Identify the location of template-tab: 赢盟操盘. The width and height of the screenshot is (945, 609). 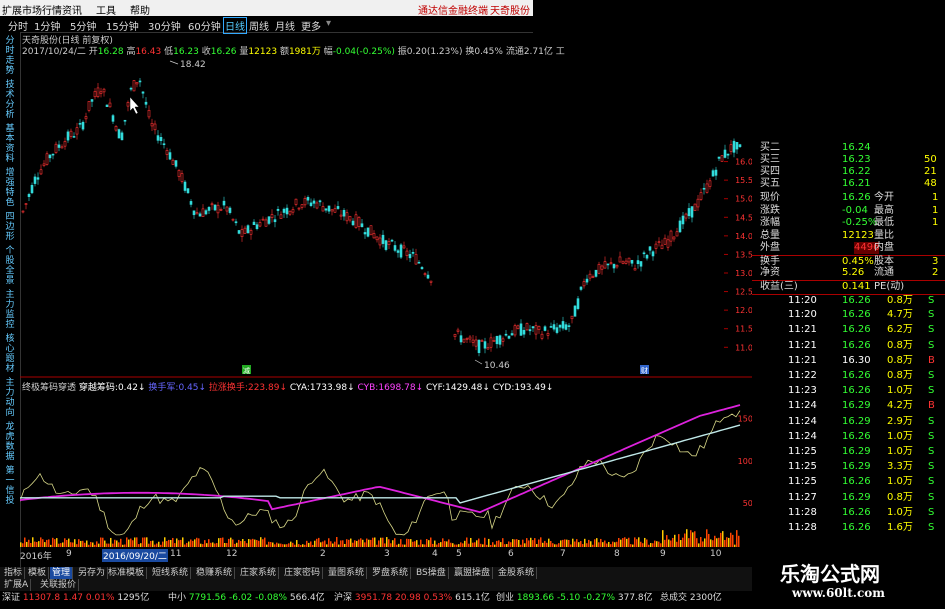
(473, 573).